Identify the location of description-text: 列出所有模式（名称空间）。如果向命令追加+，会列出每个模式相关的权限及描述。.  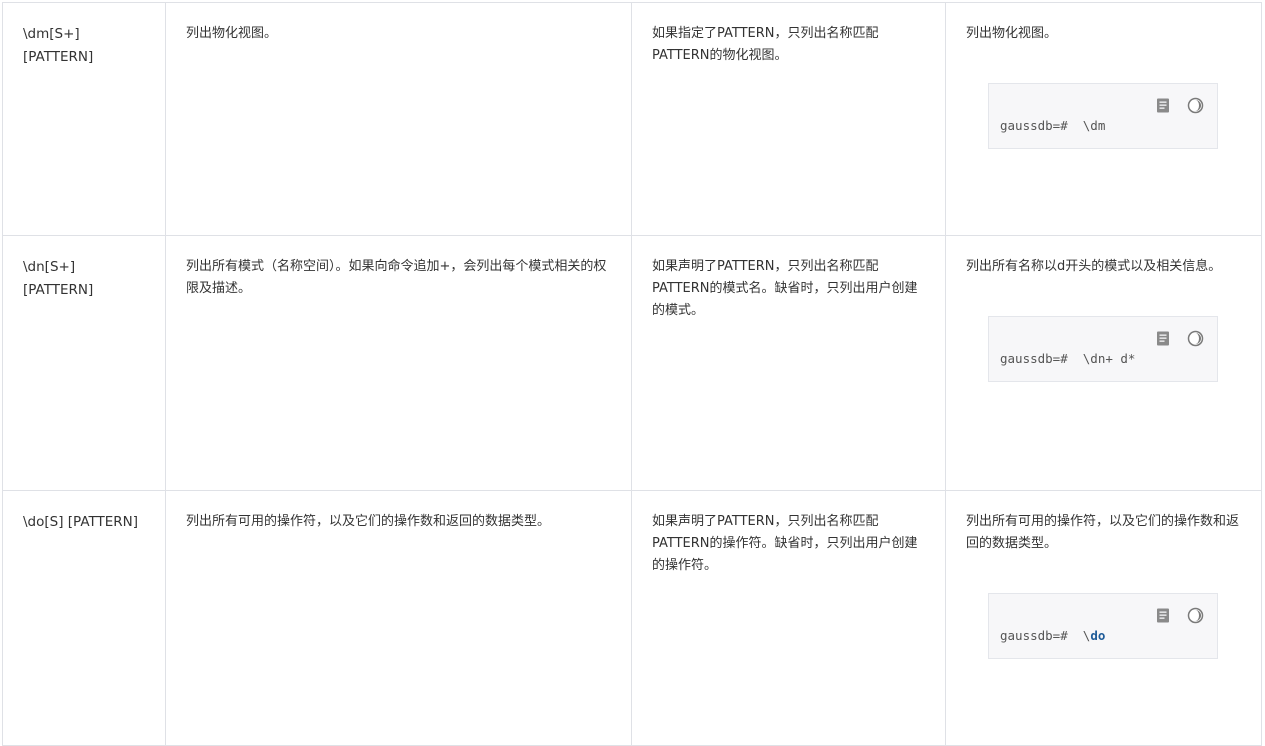
(396, 277).